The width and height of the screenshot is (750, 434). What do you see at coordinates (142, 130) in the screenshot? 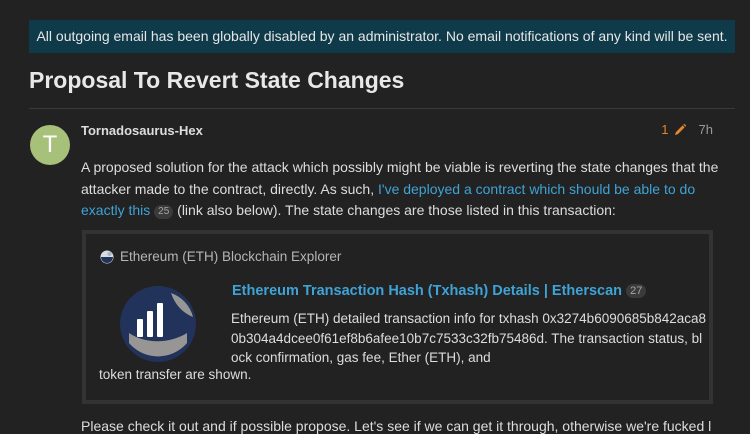
I see `post-username: Tornadosaurus-Hex` at bounding box center [142, 130].